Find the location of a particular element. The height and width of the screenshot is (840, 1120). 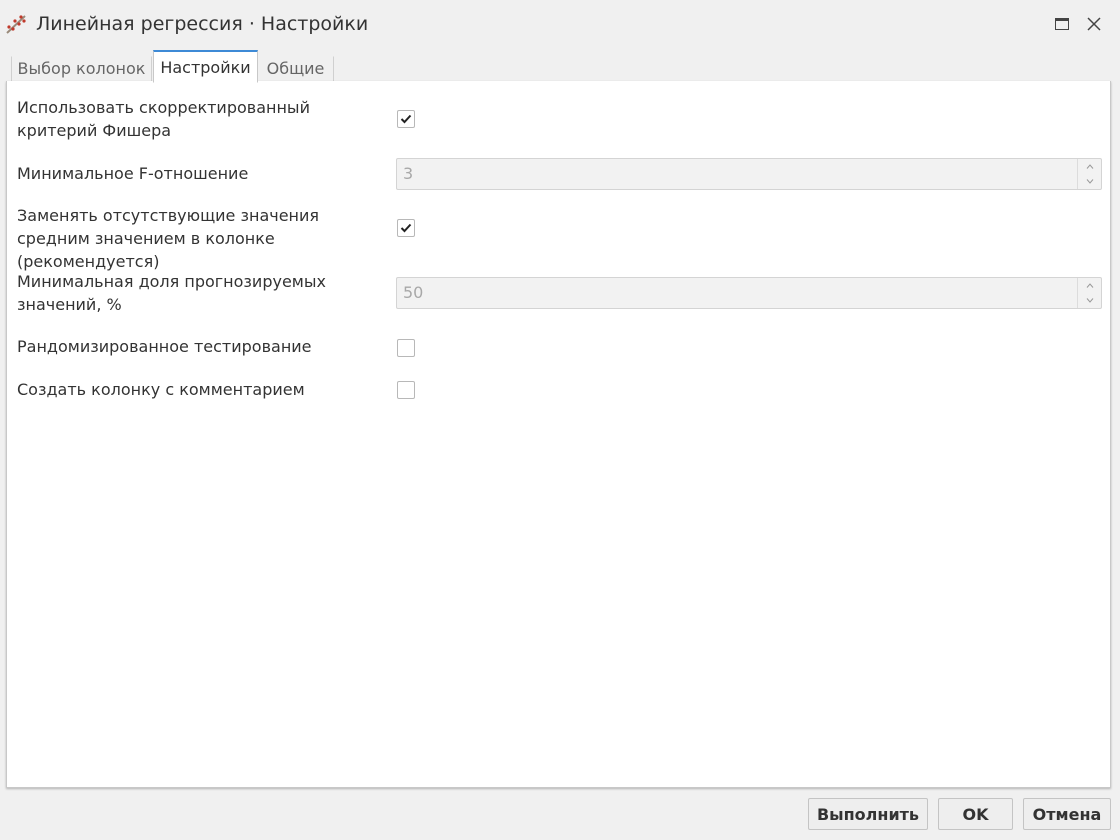

min-f-ratio-value: 3 is located at coordinates (408, 173).